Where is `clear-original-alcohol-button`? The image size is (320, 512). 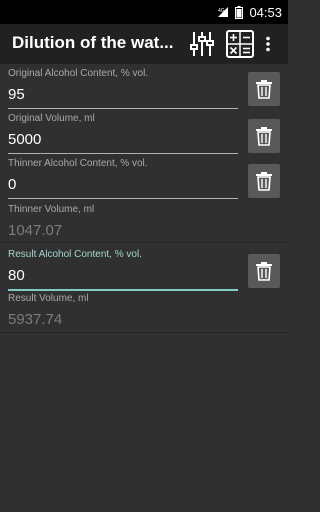
clear-original-alcohol-button is located at coordinates (264, 89).